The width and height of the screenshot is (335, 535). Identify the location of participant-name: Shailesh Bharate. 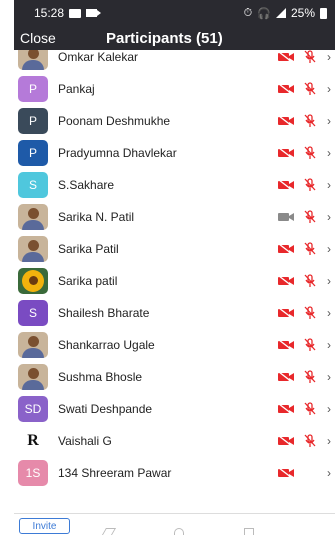
(104, 313).